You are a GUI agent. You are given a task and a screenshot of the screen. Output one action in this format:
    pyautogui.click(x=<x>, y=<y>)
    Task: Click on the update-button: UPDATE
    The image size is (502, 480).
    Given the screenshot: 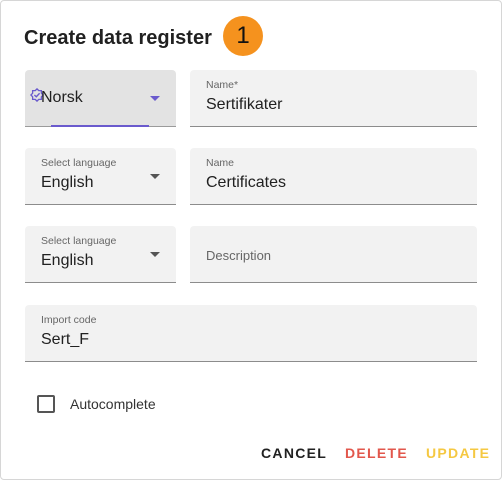 What is the action you would take?
    pyautogui.click(x=458, y=453)
    